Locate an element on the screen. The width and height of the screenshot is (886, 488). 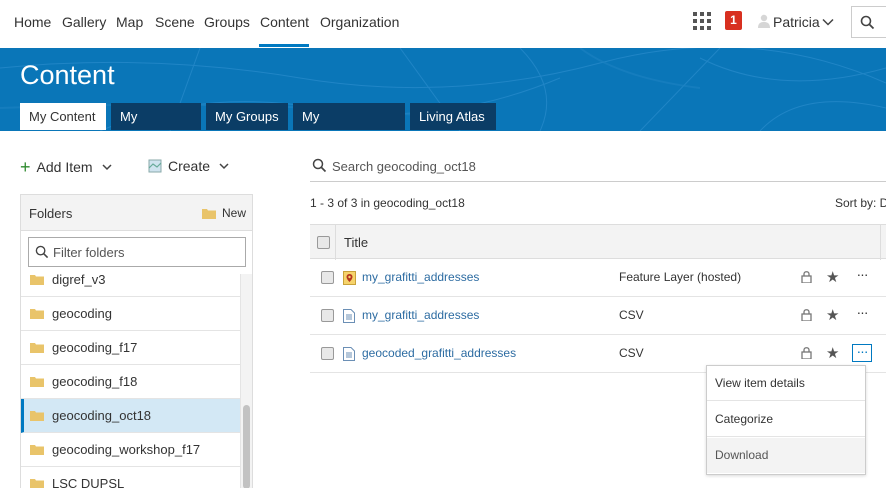
new-folder-label: New is located at coordinates (233, 213).